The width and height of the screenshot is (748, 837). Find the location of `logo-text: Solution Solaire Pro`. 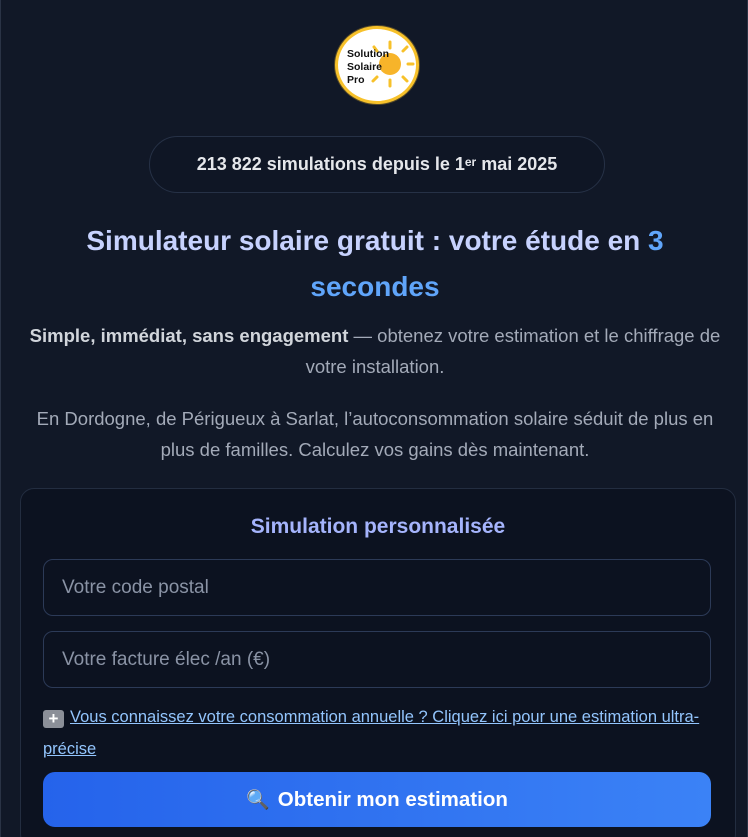

logo-text: Solution Solaire Pro is located at coordinates (368, 67).